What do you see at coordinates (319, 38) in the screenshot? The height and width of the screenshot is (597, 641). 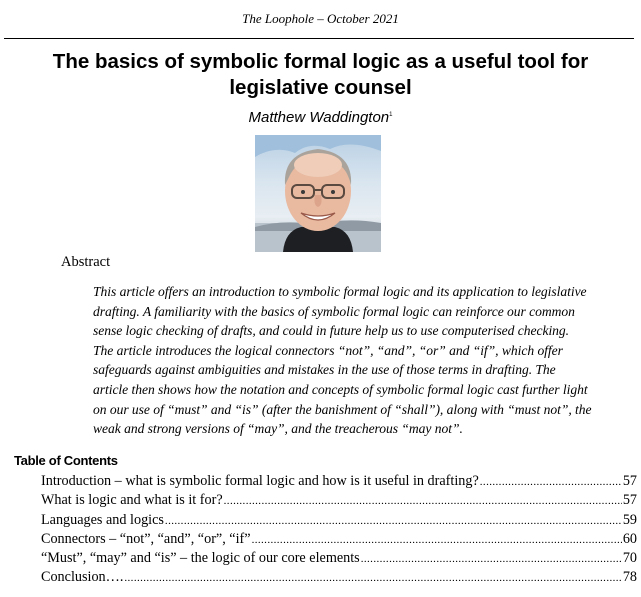 I see `header-rule` at bounding box center [319, 38].